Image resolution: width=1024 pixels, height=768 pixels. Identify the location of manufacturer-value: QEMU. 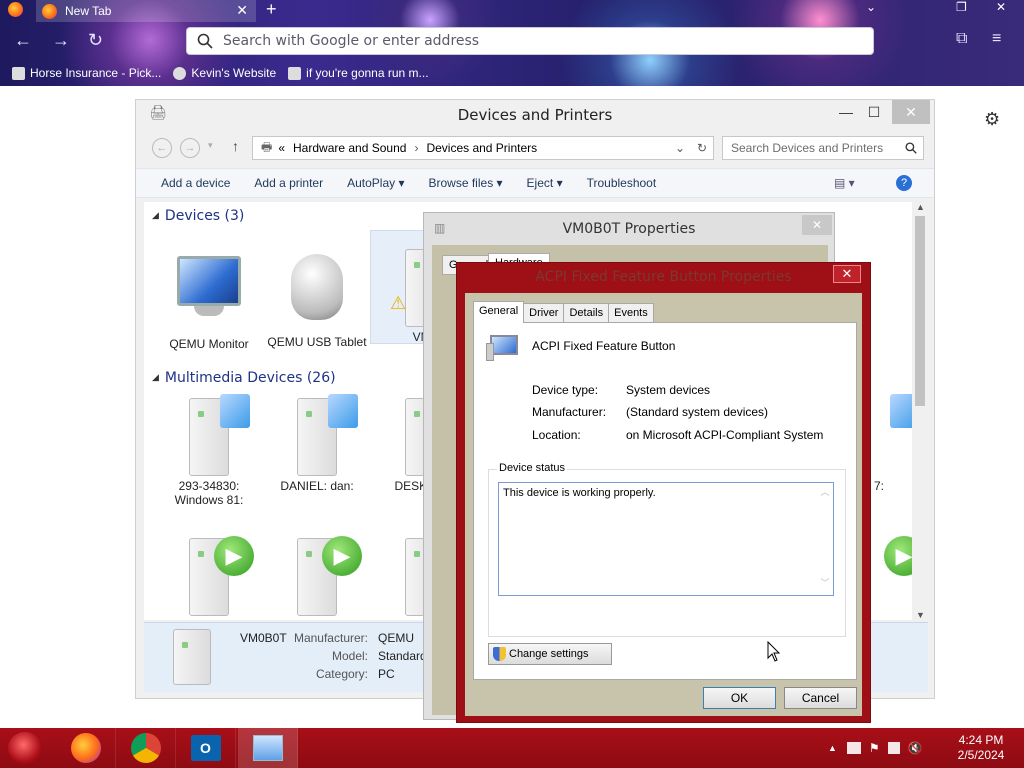
(396, 638).